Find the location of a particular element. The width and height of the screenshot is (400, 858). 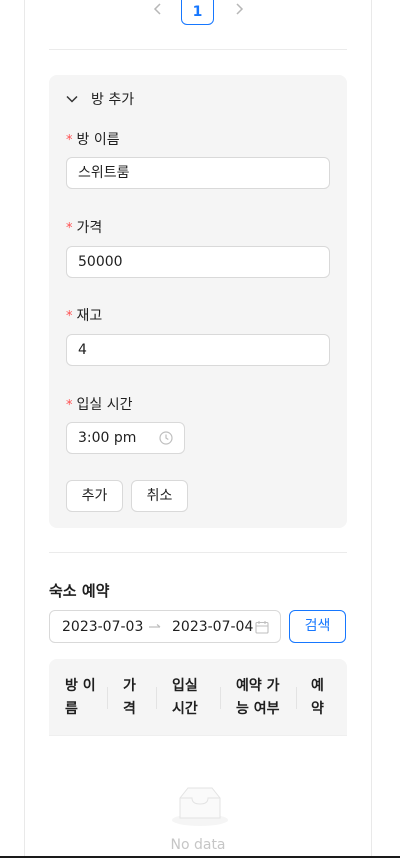

chevron-down-icon is located at coordinates (72, 99).